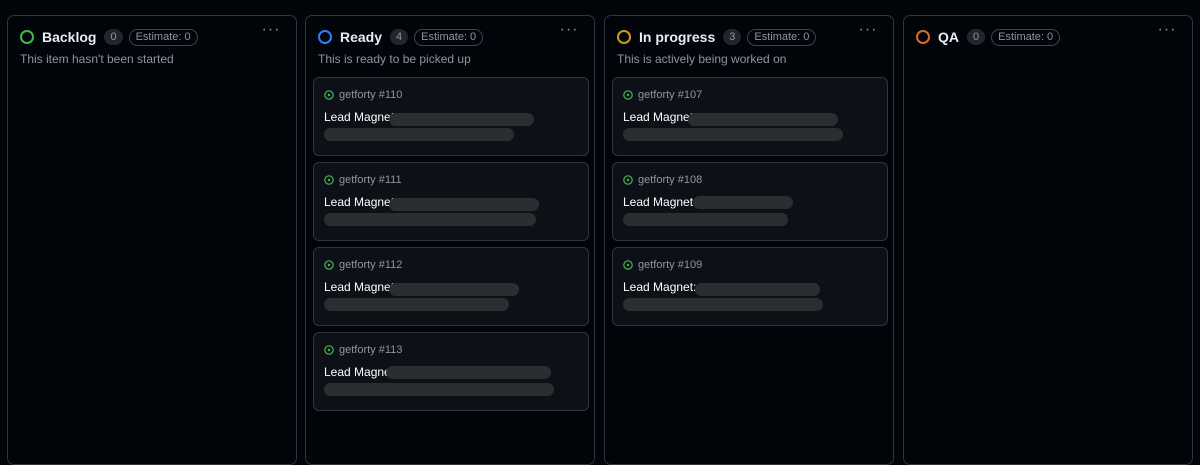 This screenshot has height=465, width=1200. Describe the element at coordinates (677, 37) in the screenshot. I see `column-title: In progress` at that location.